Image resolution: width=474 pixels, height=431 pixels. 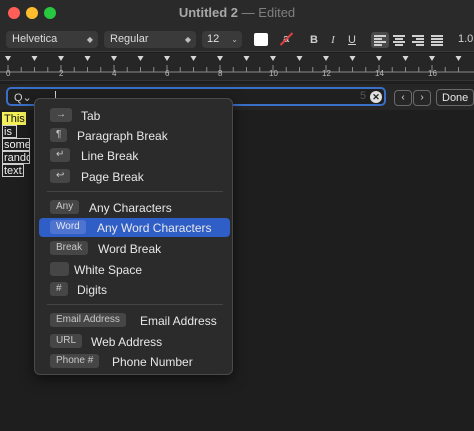 I want to click on digits-token: #, so click(x=59, y=289).